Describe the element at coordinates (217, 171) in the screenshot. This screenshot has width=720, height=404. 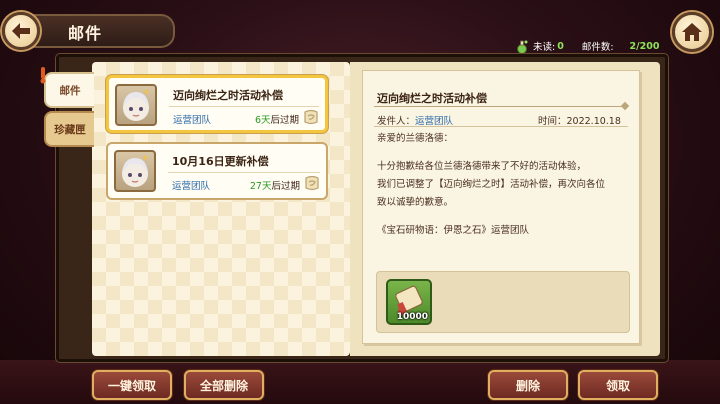
I see `mail-item-2: 10月16日更新补偿 运营团队 27天后过期` at that location.